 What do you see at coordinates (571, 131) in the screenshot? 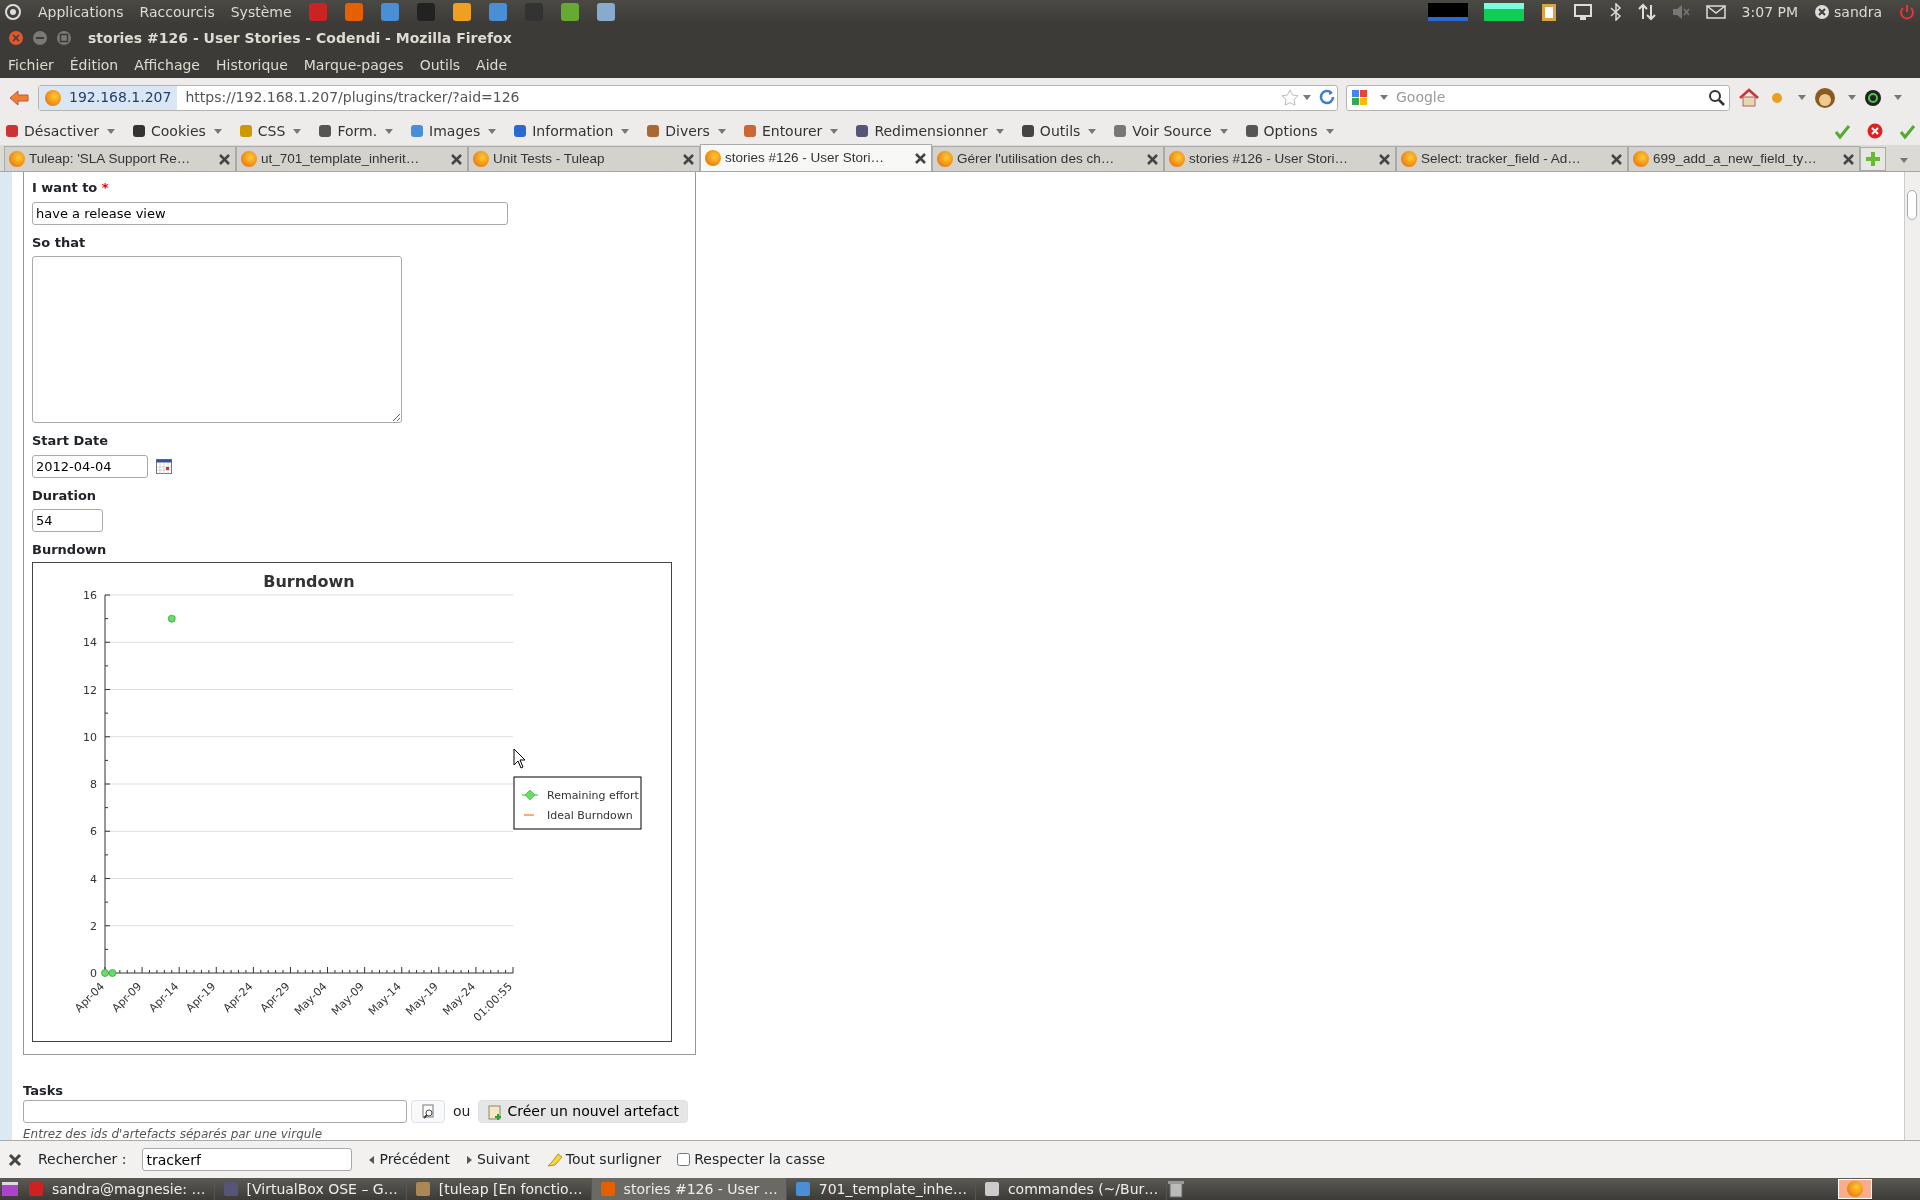
I see `toolbar-menu: Information` at bounding box center [571, 131].